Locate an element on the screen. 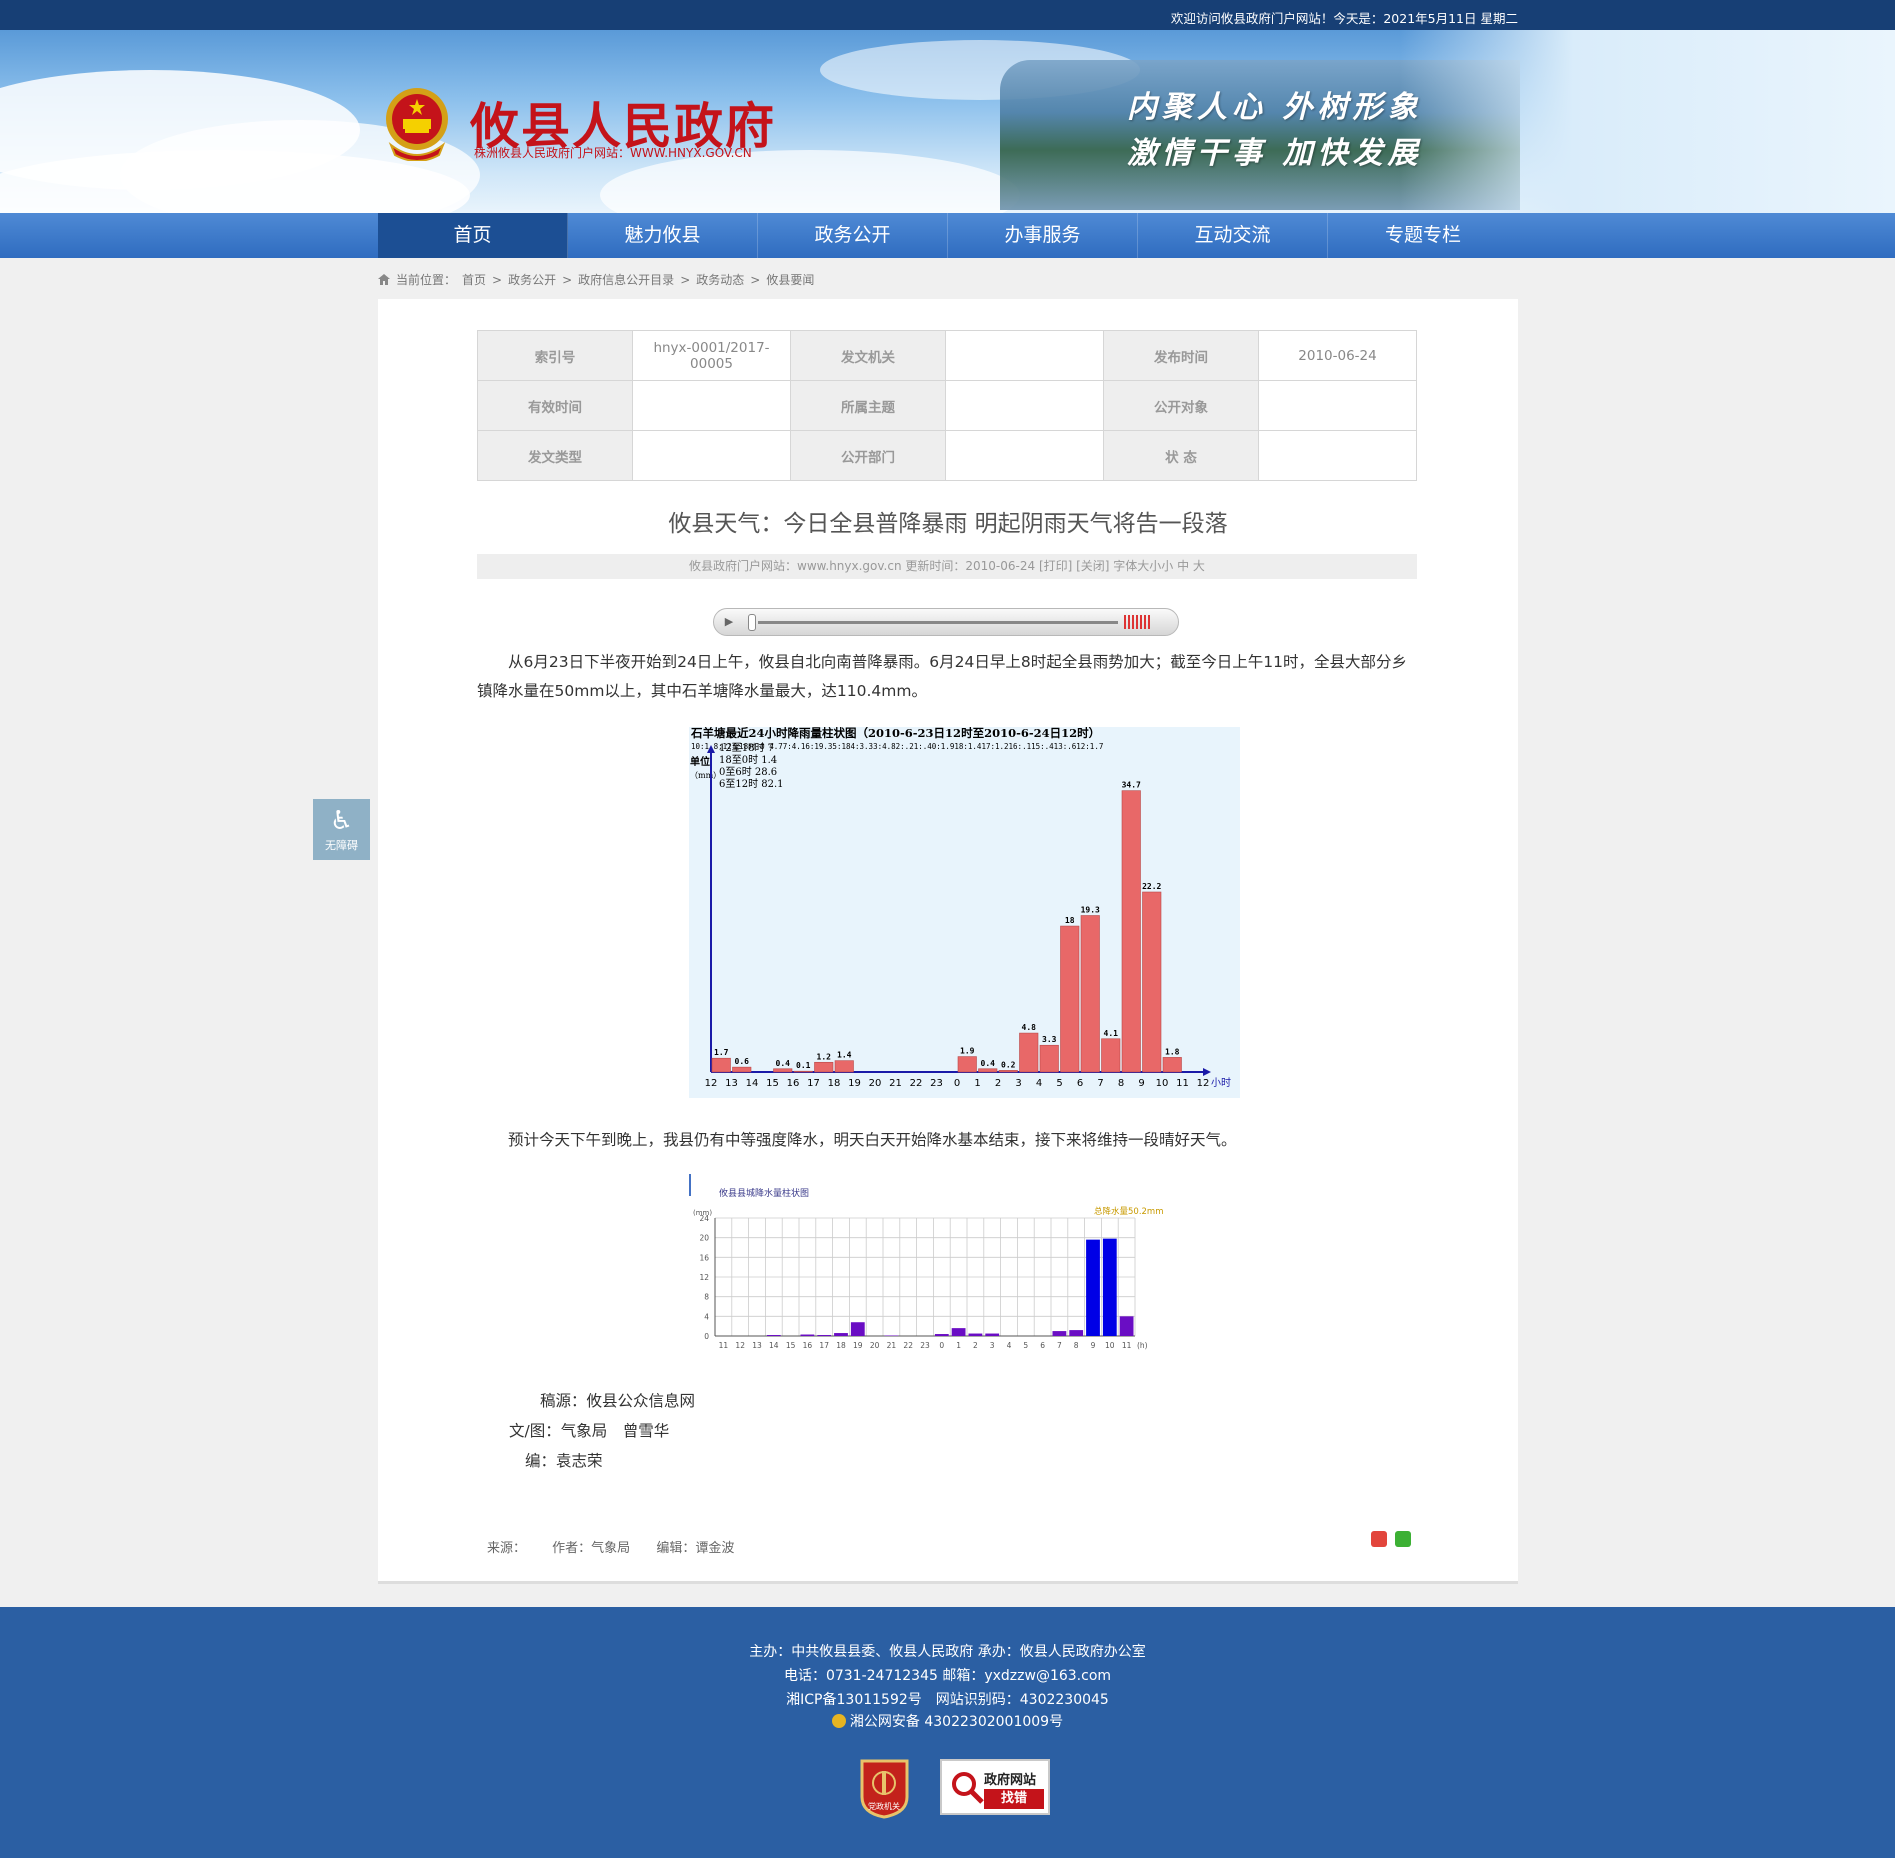 Image resolution: width=1895 pixels, height=1858 pixels. chart2-x-tick: 13 is located at coordinates (757, 1345).